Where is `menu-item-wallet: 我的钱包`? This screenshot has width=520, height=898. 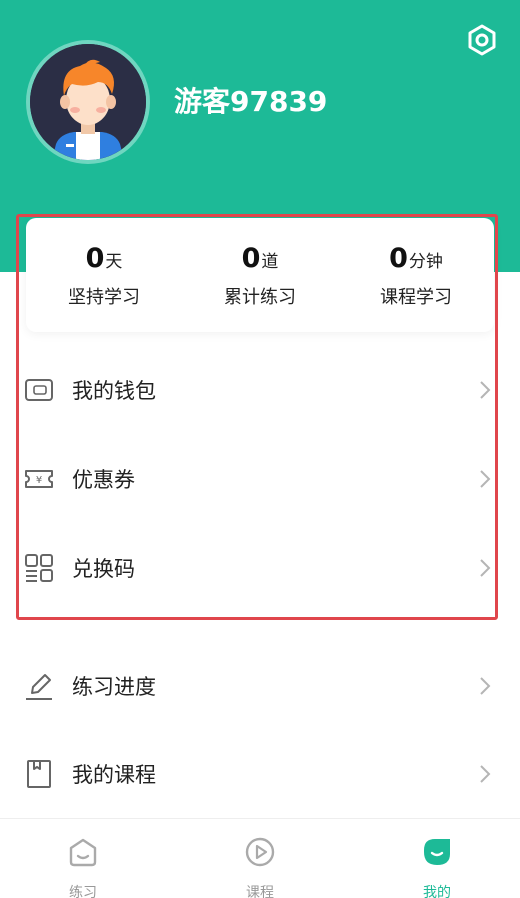
menu-item-wallet: 我的钱包 is located at coordinates (260, 390).